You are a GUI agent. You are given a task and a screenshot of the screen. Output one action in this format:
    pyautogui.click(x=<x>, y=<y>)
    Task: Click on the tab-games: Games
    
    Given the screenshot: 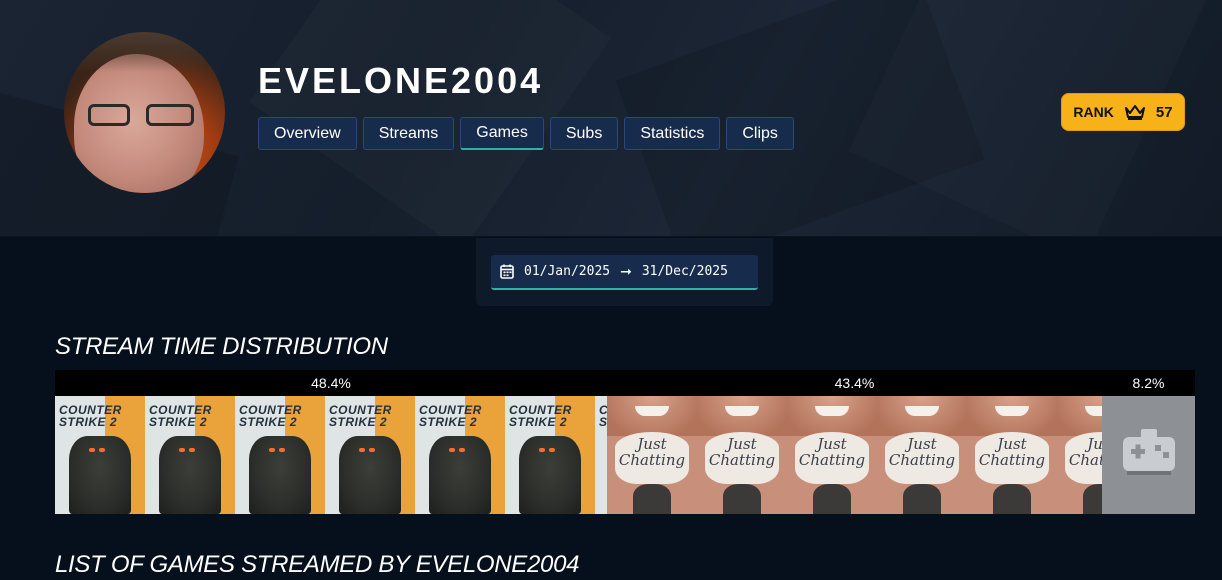 What is the action you would take?
    pyautogui.click(x=502, y=133)
    